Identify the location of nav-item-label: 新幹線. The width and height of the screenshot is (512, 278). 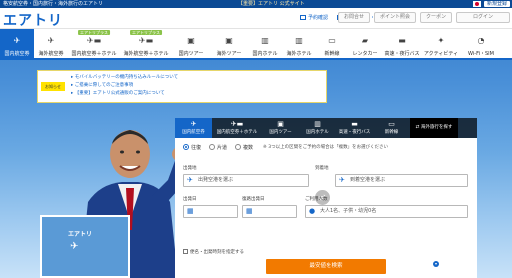
(332, 54).